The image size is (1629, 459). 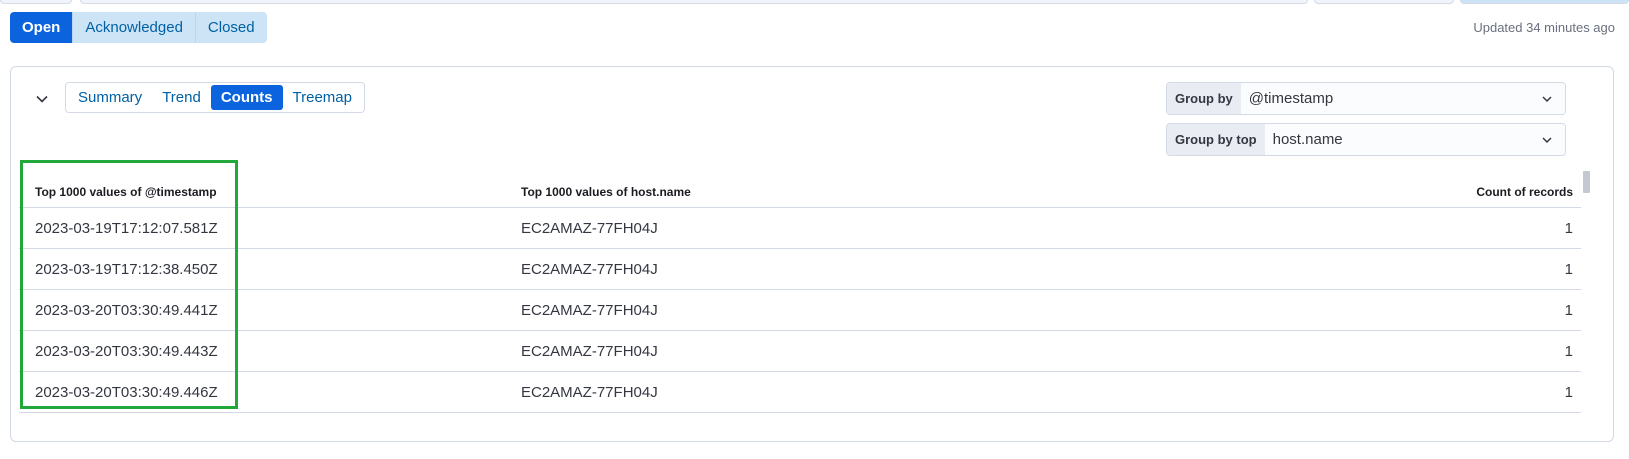 I want to click on cell-timestamp: 2023-03-20T03:30:49.441Z, so click(x=126, y=310).